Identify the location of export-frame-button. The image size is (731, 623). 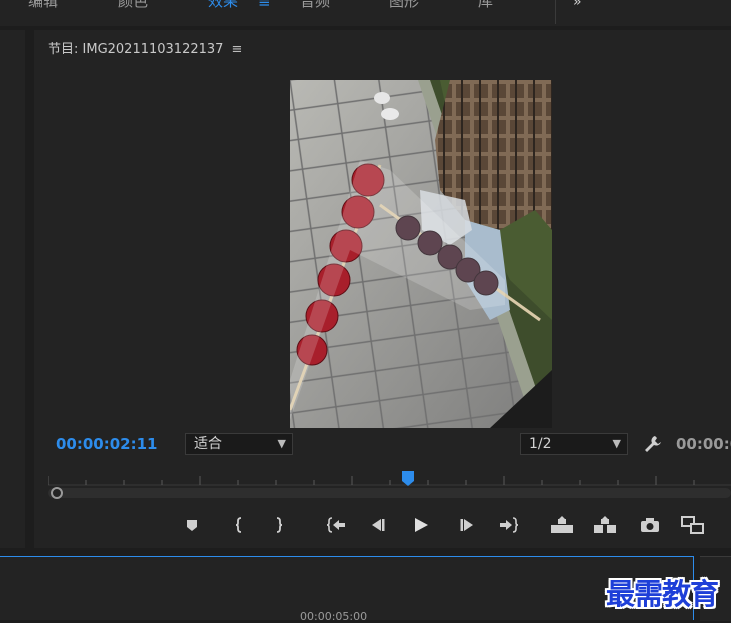
(650, 525).